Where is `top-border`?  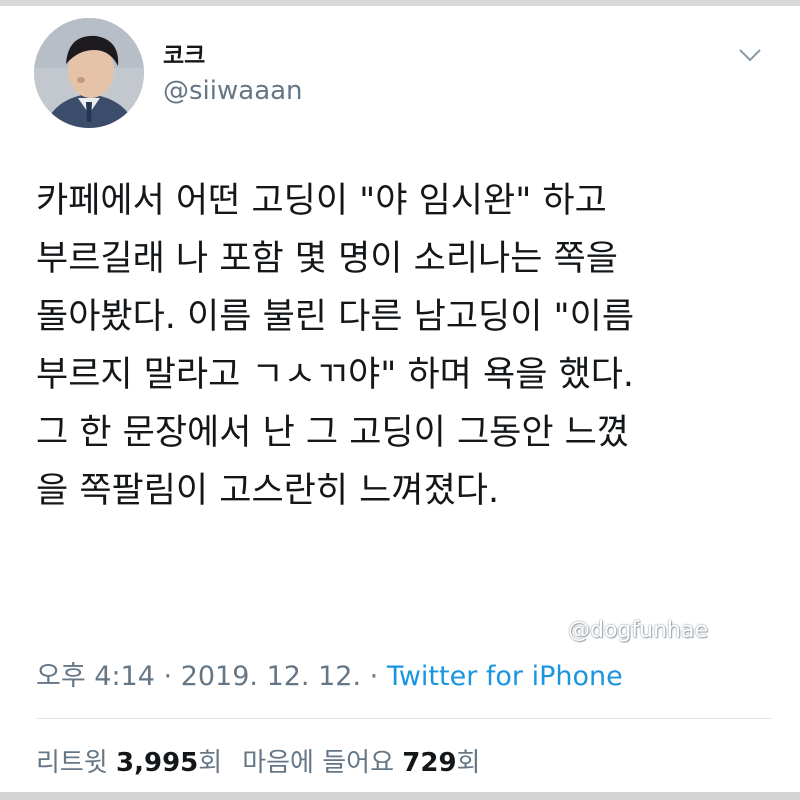 top-border is located at coordinates (400, 3).